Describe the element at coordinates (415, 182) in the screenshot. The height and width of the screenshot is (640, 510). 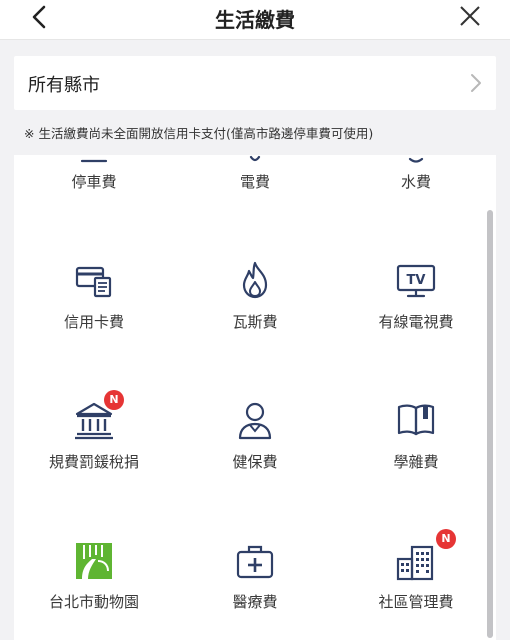
I see `service-label: 水費` at that location.